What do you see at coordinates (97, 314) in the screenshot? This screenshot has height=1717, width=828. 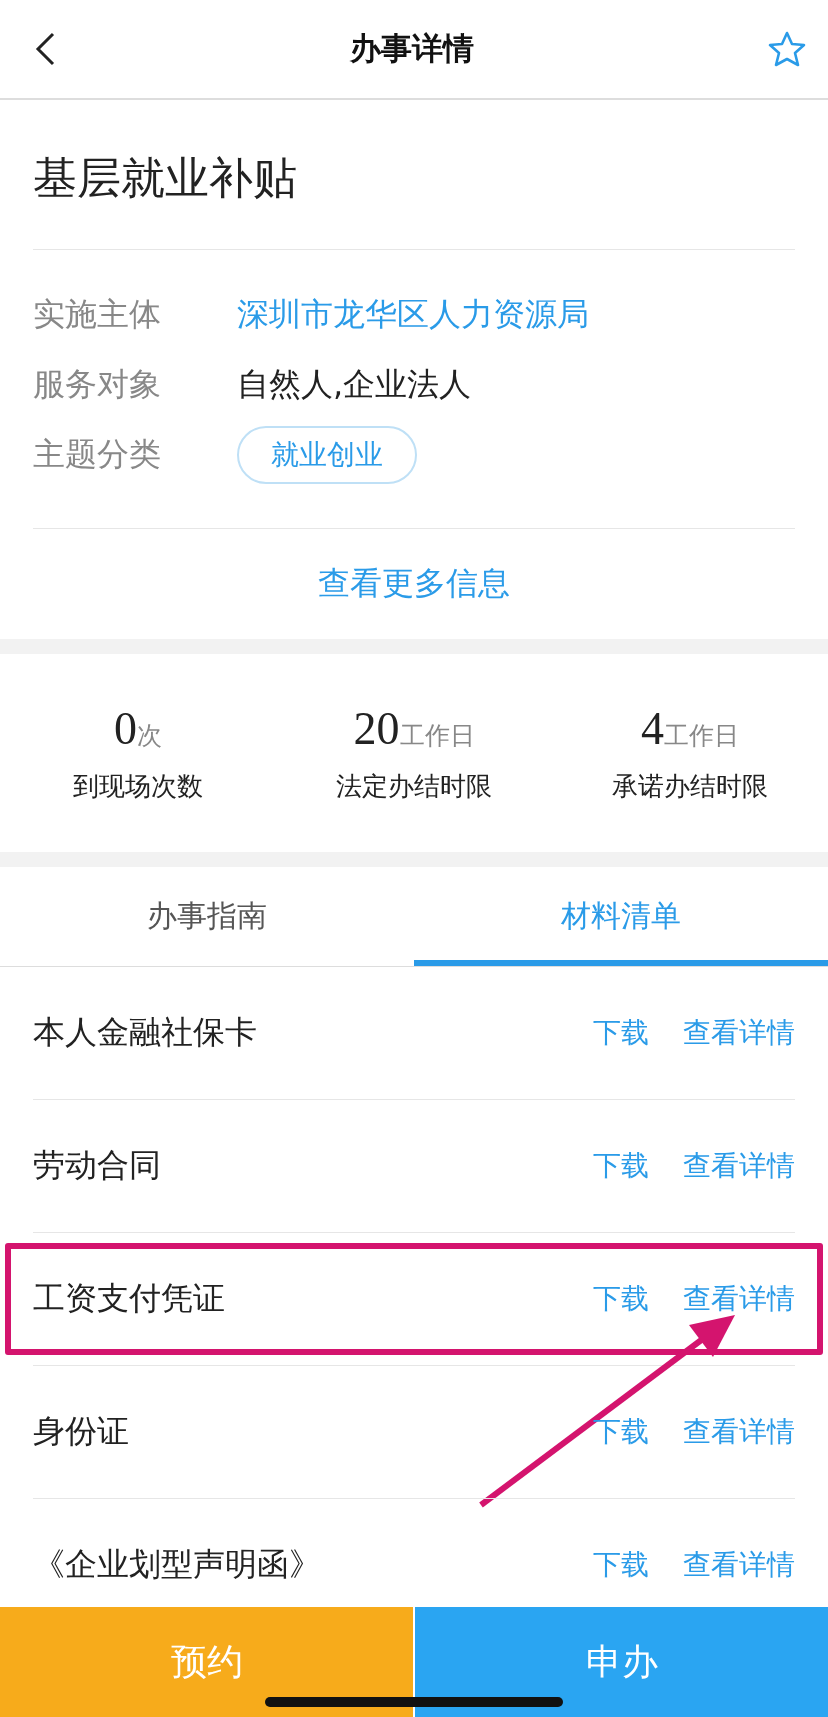 I see `info-label: 实施主体` at bounding box center [97, 314].